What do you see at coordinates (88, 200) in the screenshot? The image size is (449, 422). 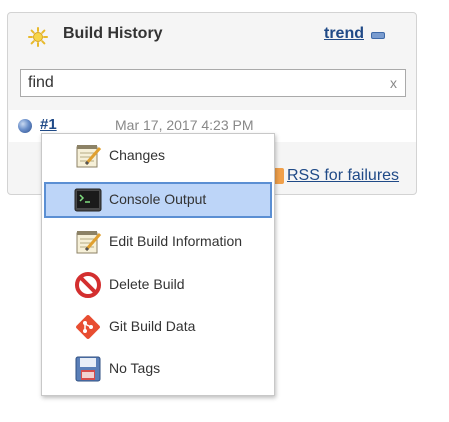 I see `terminal-icon` at bounding box center [88, 200].